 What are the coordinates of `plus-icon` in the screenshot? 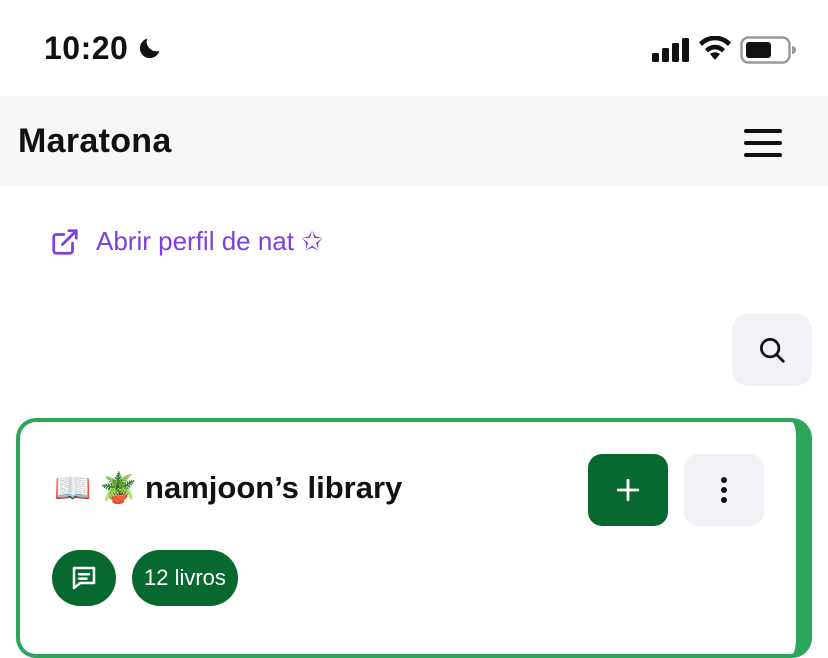 It's located at (628, 490).